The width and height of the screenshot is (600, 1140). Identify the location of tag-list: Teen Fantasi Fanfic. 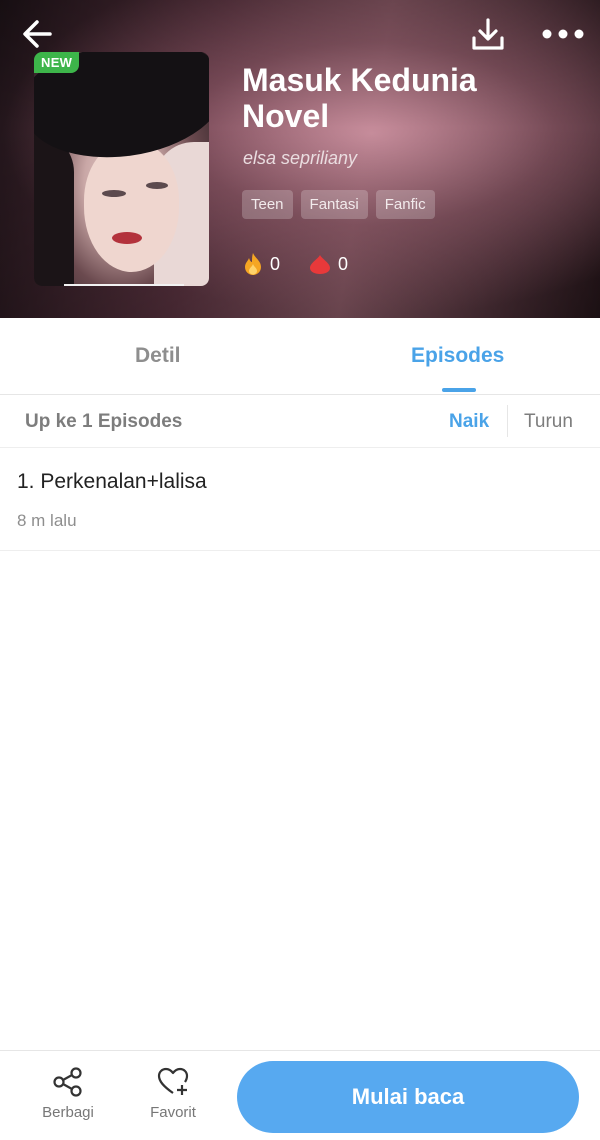
(338, 204).